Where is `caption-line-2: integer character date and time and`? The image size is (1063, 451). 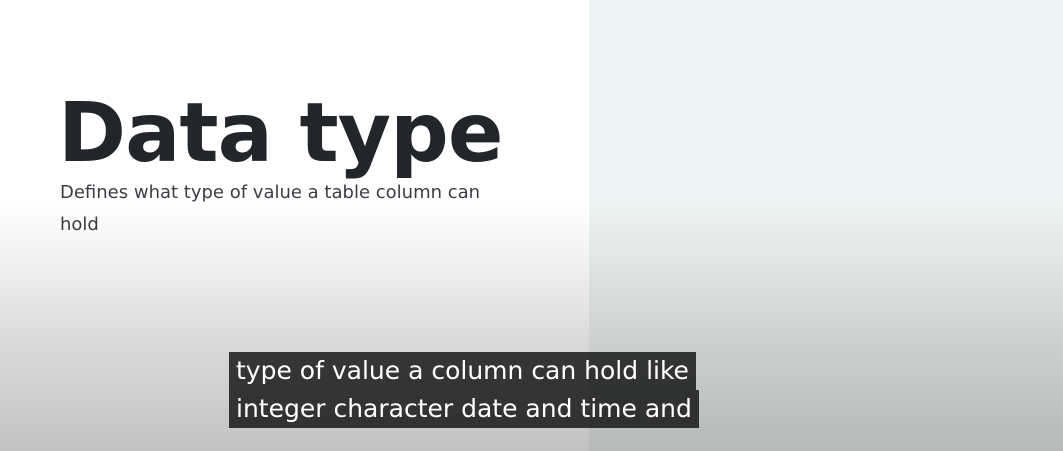 caption-line-2: integer character date and time and is located at coordinates (464, 409).